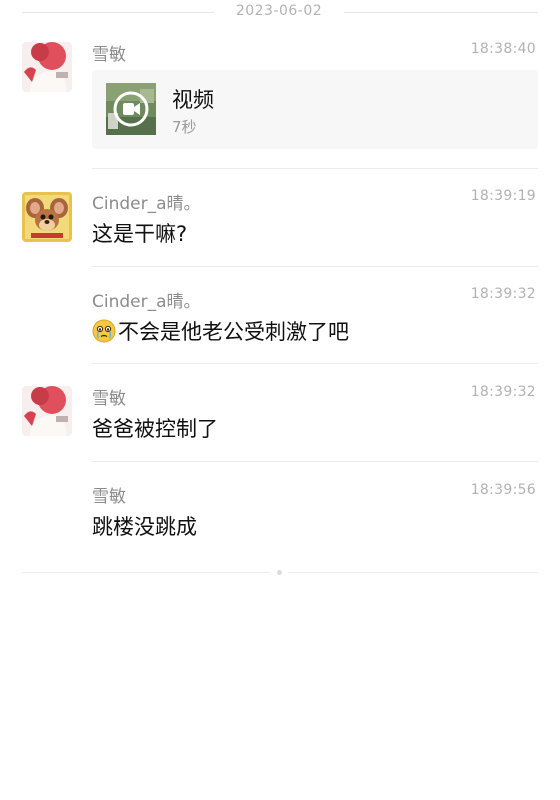 The width and height of the screenshot is (560, 800). I want to click on video-title: 视频, so click(193, 100).